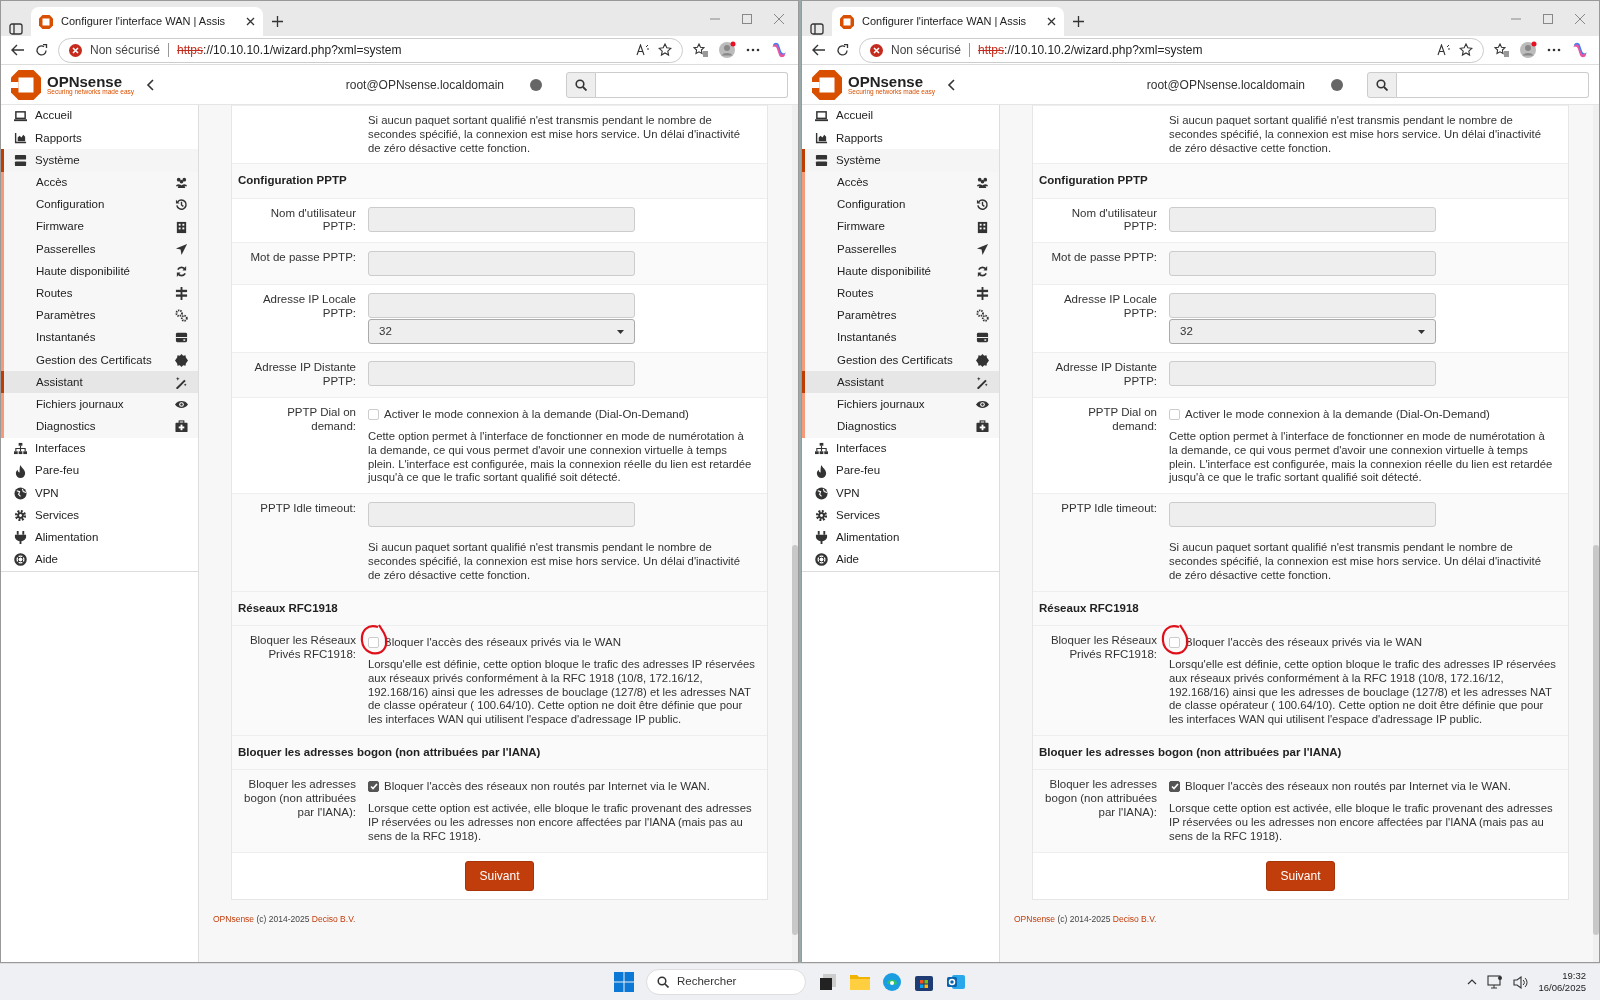 Image resolution: width=1600 pixels, height=1000 pixels. I want to click on server-icon, so click(20, 160).